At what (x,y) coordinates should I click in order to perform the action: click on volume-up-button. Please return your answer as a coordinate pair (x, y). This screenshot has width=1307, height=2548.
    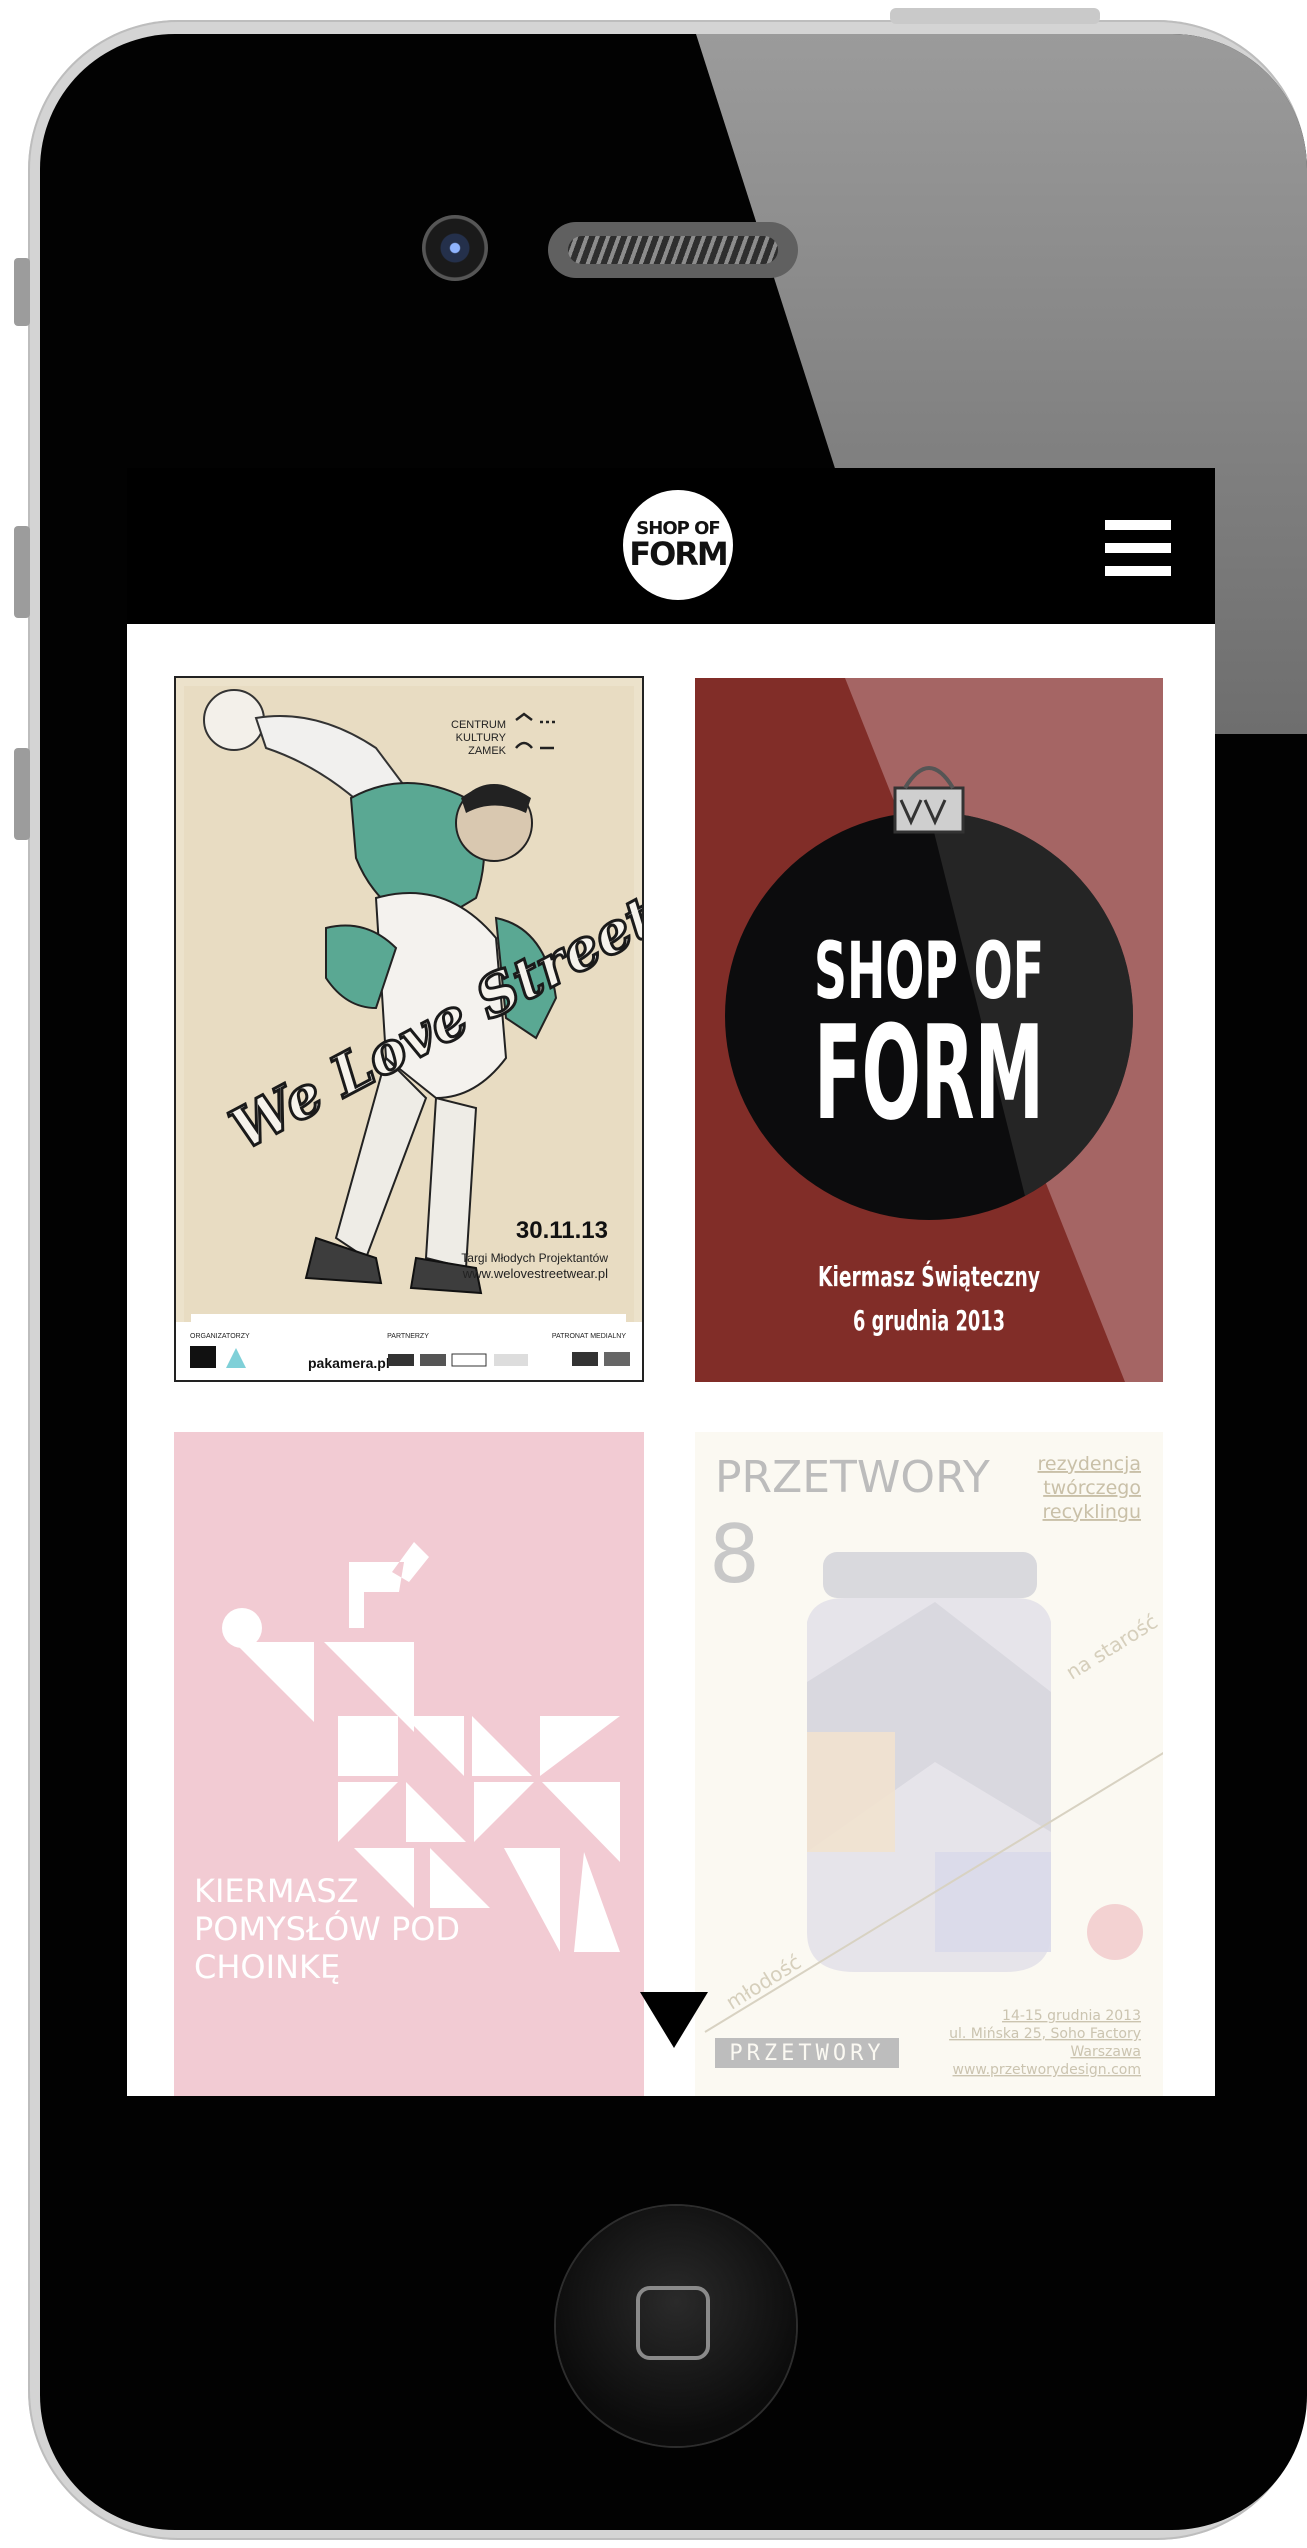
    Looking at the image, I should click on (22, 572).